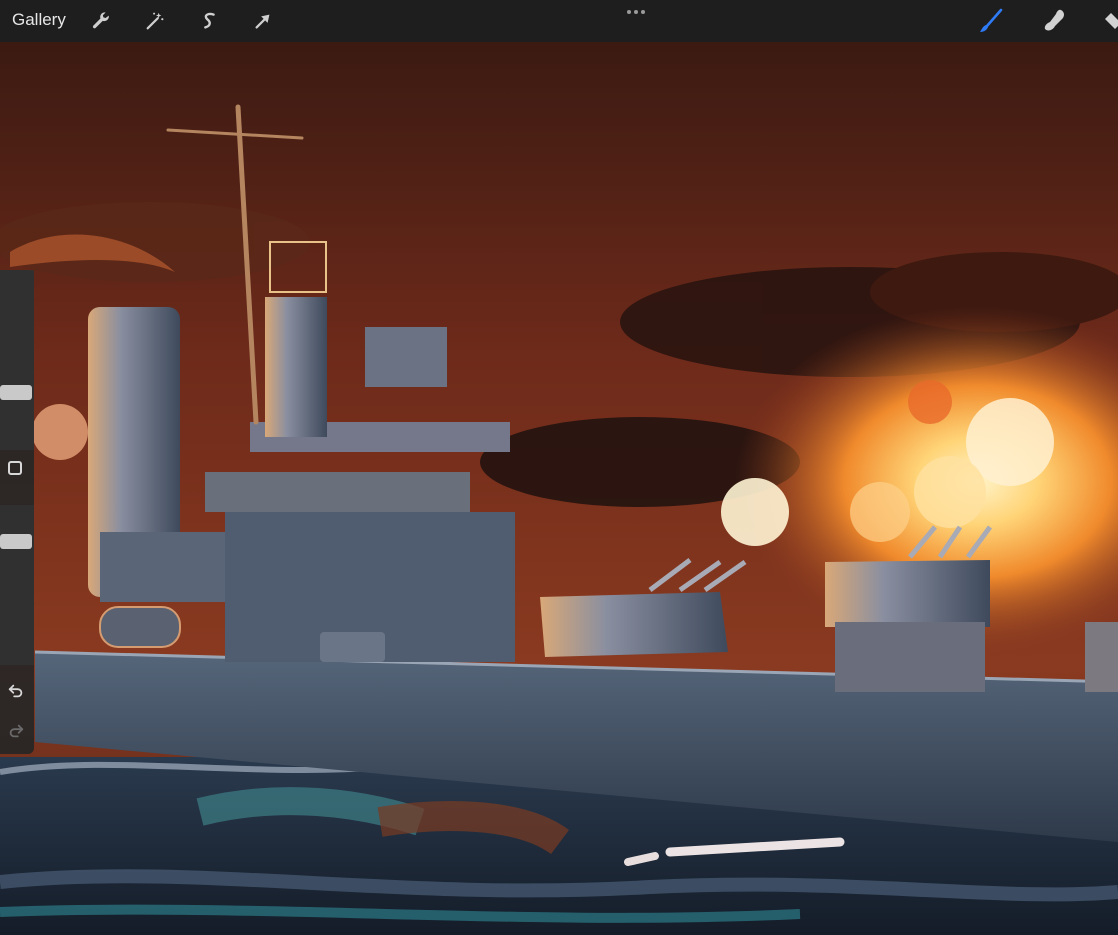 This screenshot has width=1118, height=935. Describe the element at coordinates (15, 468) in the screenshot. I see `modify-button` at that location.